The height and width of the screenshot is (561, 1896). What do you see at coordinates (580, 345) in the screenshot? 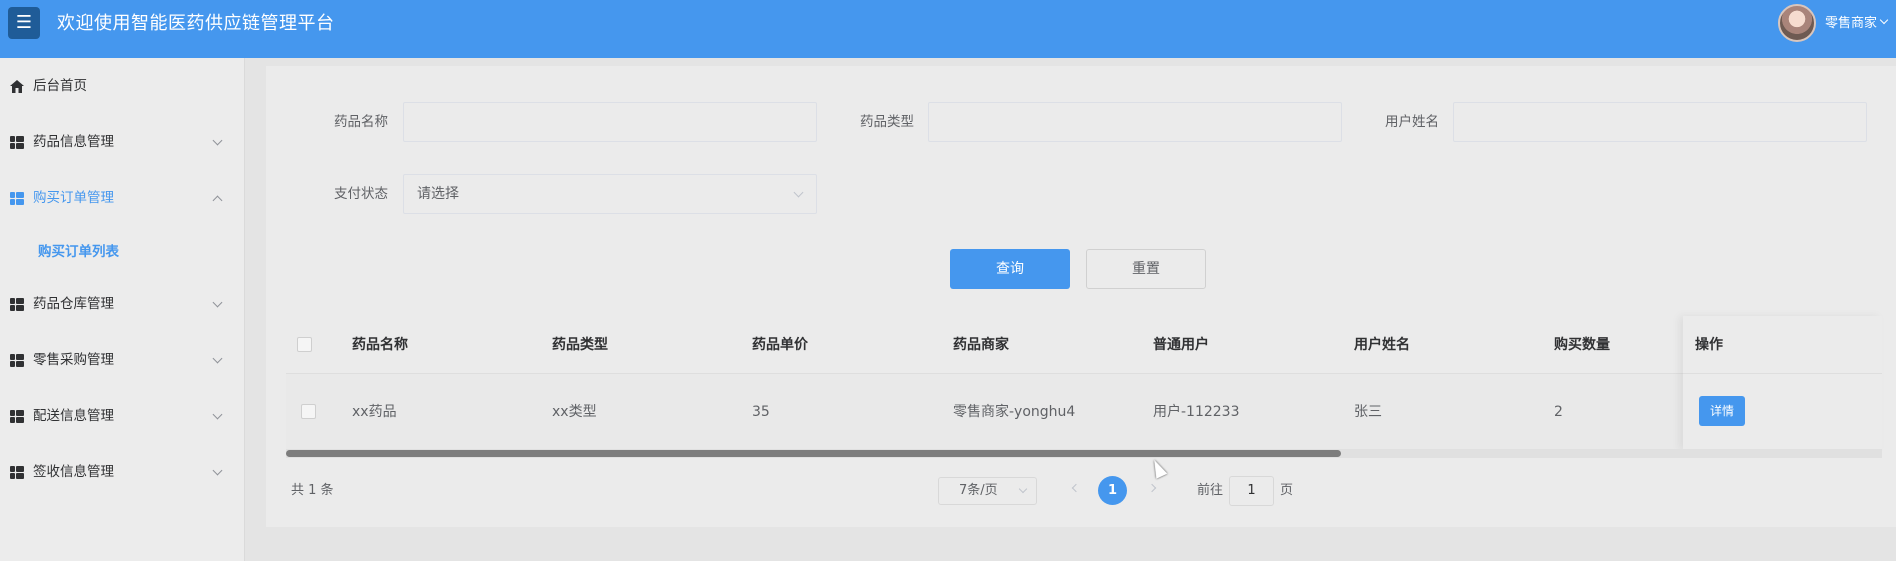
I see `column-header: 药品类型` at bounding box center [580, 345].